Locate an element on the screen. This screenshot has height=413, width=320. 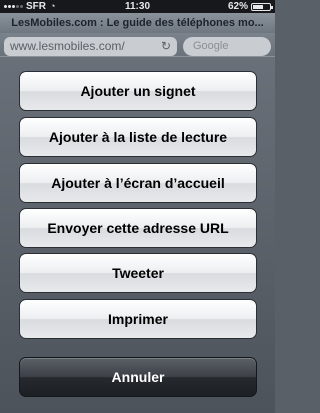
status-bar: SFR ◔ 11:30 62% is located at coordinates (137, 6).